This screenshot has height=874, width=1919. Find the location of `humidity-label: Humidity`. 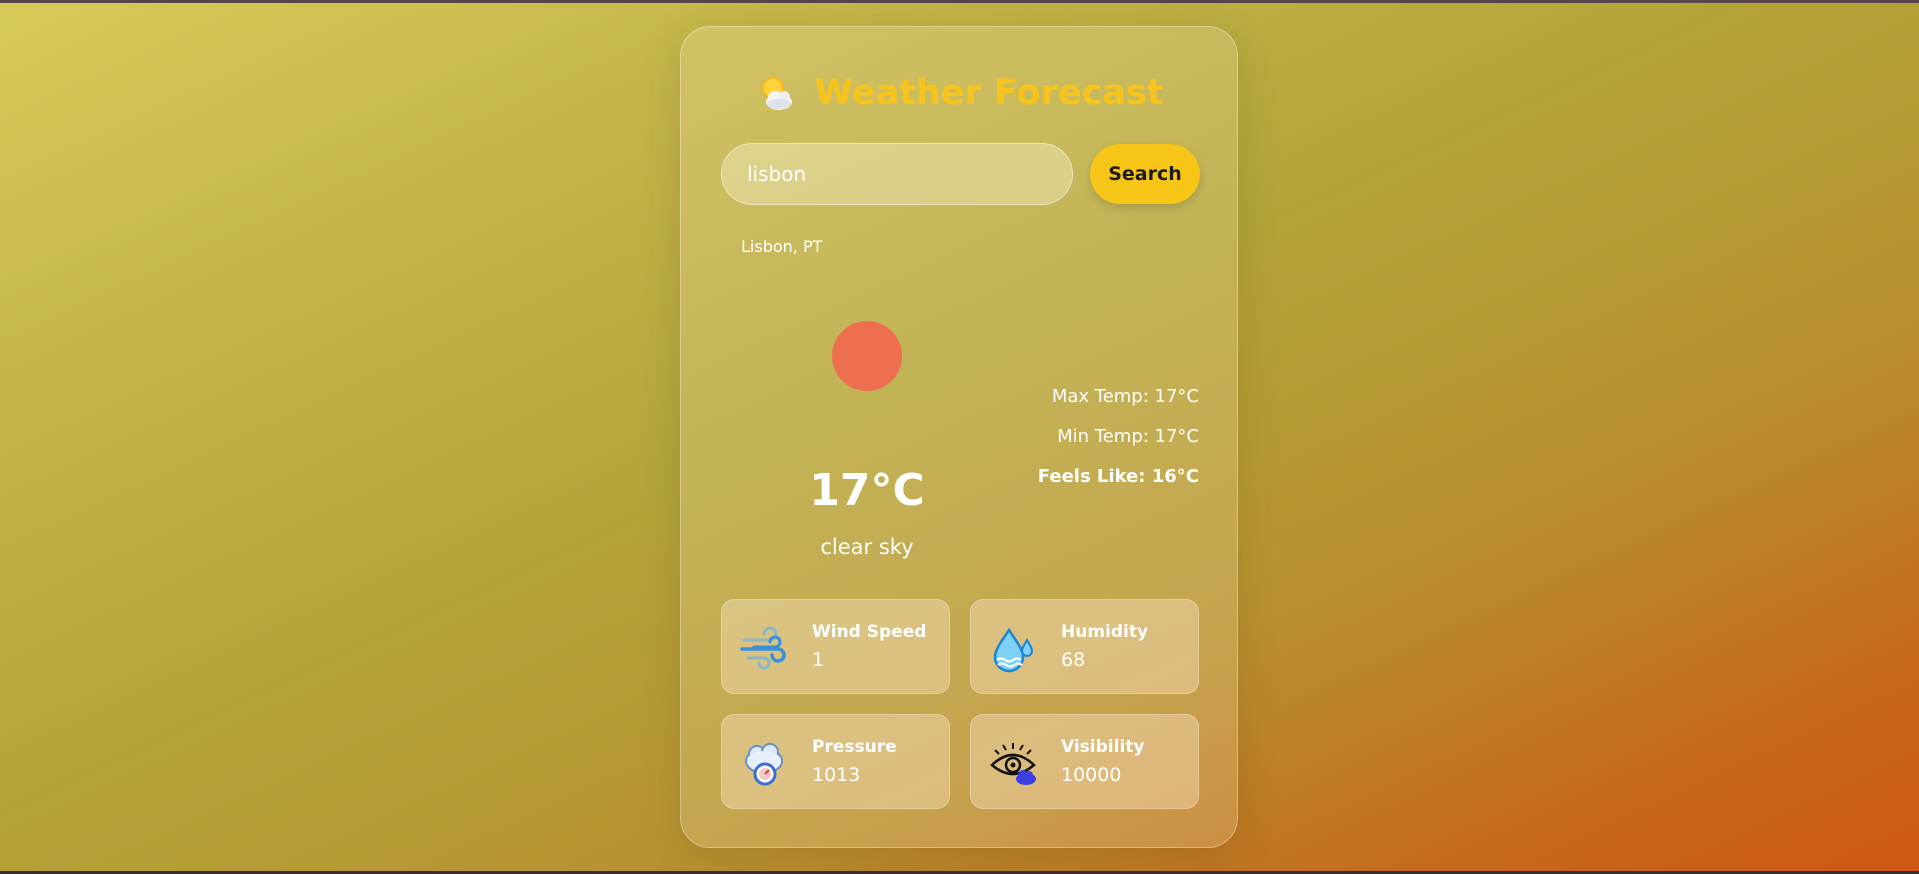

humidity-label: Humidity is located at coordinates (1105, 632).